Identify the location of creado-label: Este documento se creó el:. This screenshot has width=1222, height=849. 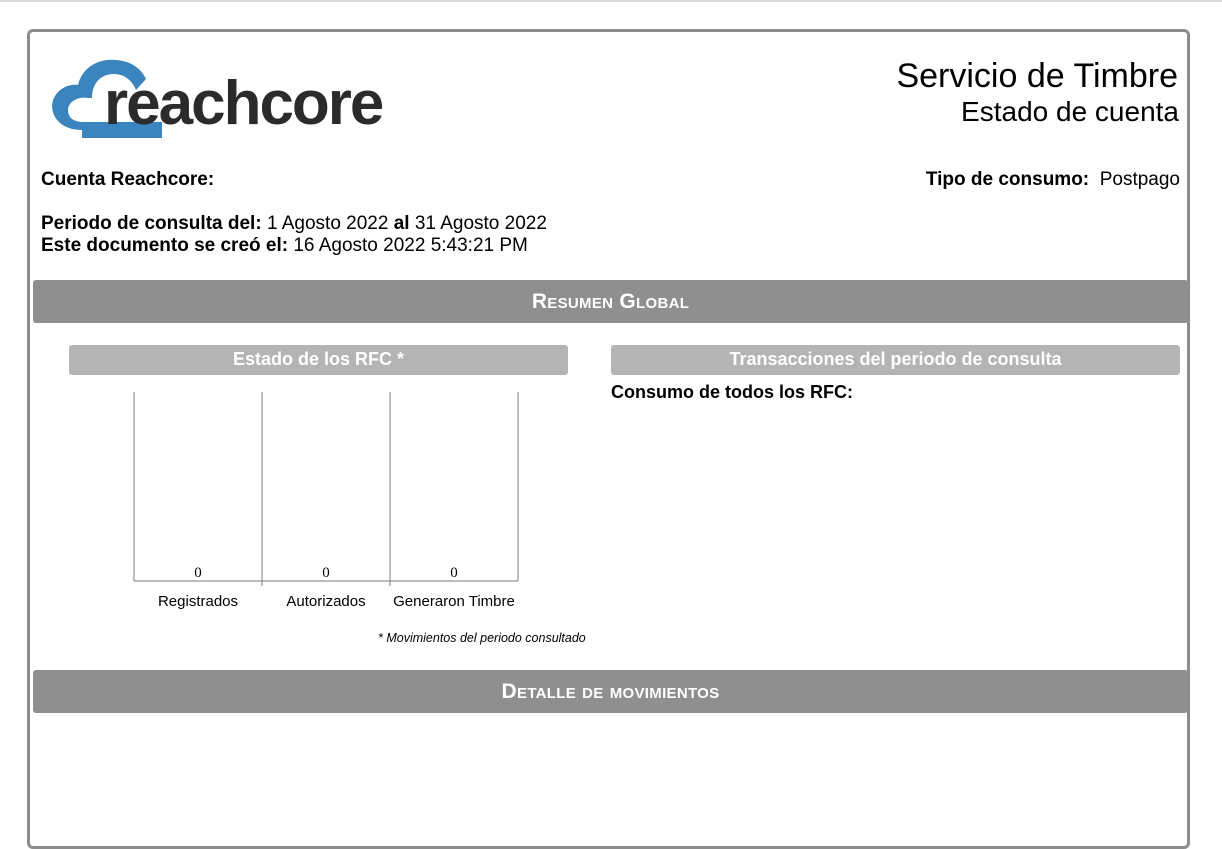
(165, 245).